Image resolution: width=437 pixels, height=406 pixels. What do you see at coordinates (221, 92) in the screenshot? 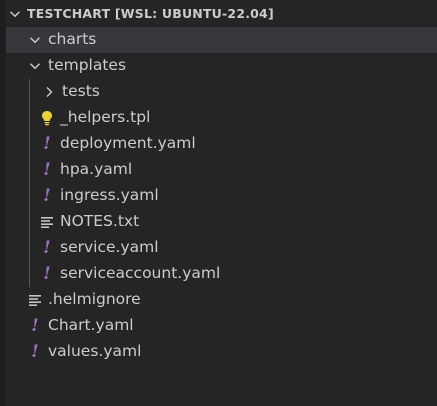
I see `tree-item-tests-folder: tests` at bounding box center [221, 92].